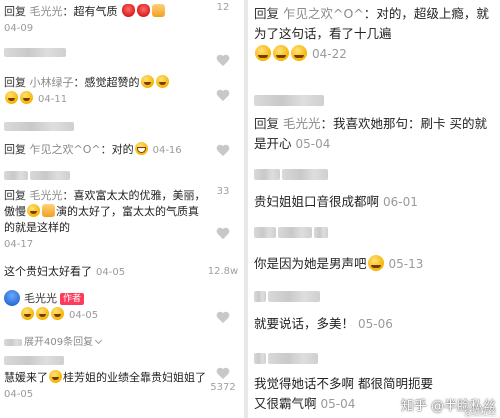 This screenshot has height=418, width=500. Describe the element at coordinates (167, 150) in the screenshot. I see `comment-date: 04-16` at that location.